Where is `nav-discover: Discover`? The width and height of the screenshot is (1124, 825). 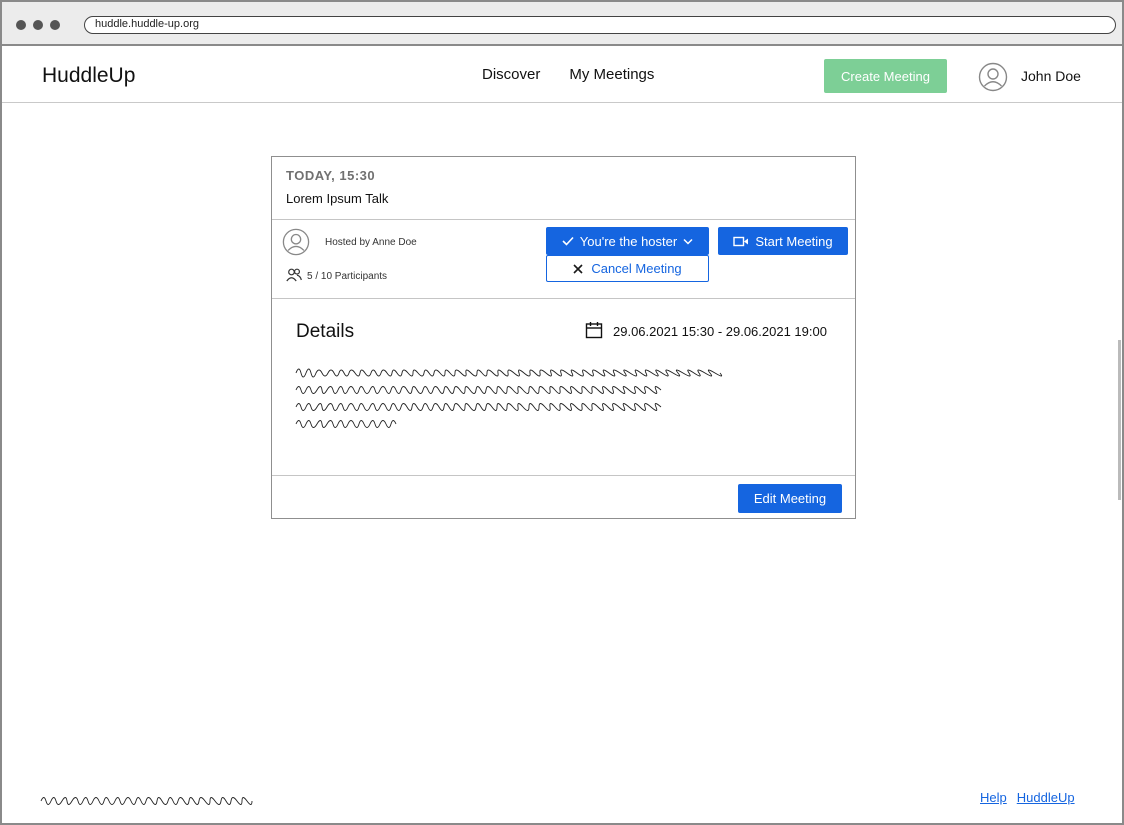 nav-discover: Discover is located at coordinates (511, 74).